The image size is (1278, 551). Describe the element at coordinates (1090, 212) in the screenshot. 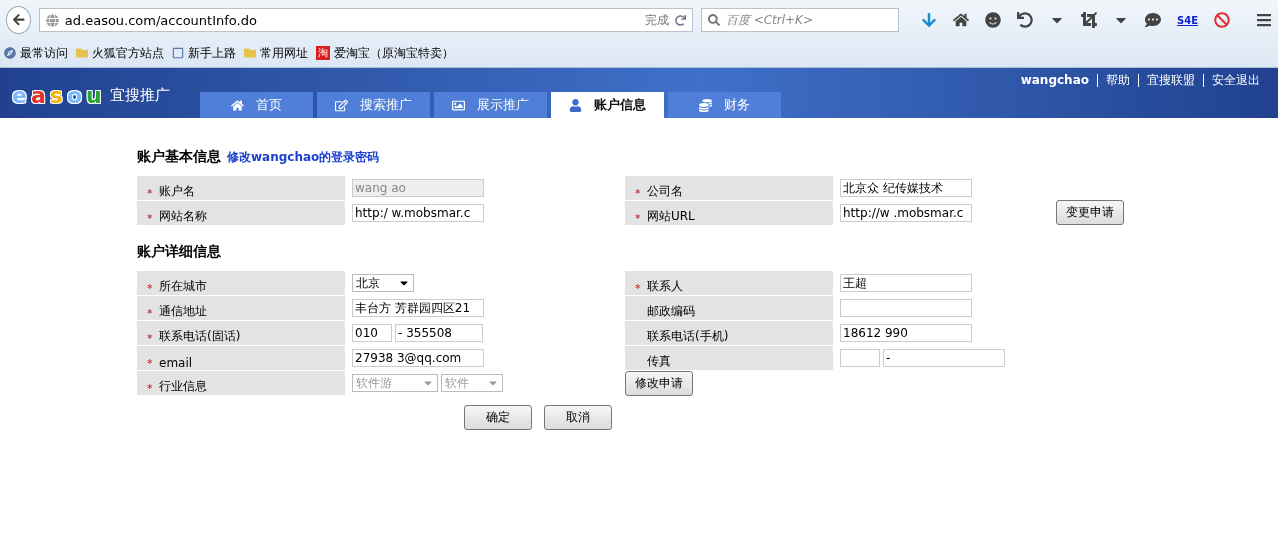

I see `change-request-button: 变更申请` at that location.